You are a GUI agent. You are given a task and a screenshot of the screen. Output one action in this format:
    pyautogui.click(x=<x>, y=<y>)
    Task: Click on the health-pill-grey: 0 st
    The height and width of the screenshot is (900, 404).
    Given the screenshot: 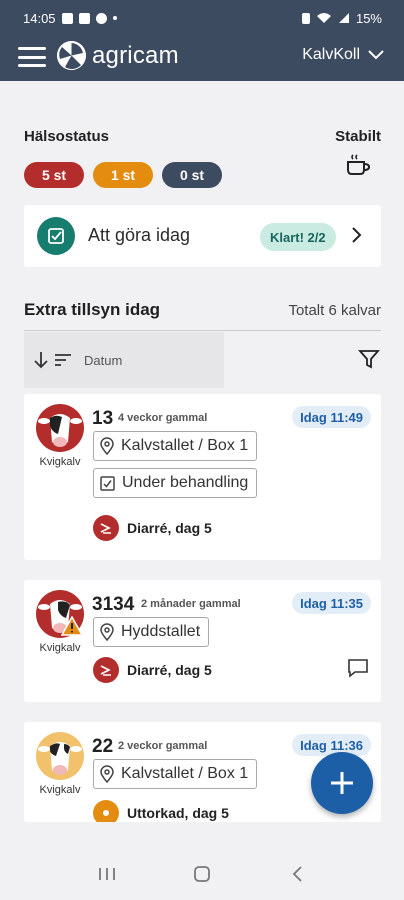 What is the action you would take?
    pyautogui.click(x=192, y=175)
    